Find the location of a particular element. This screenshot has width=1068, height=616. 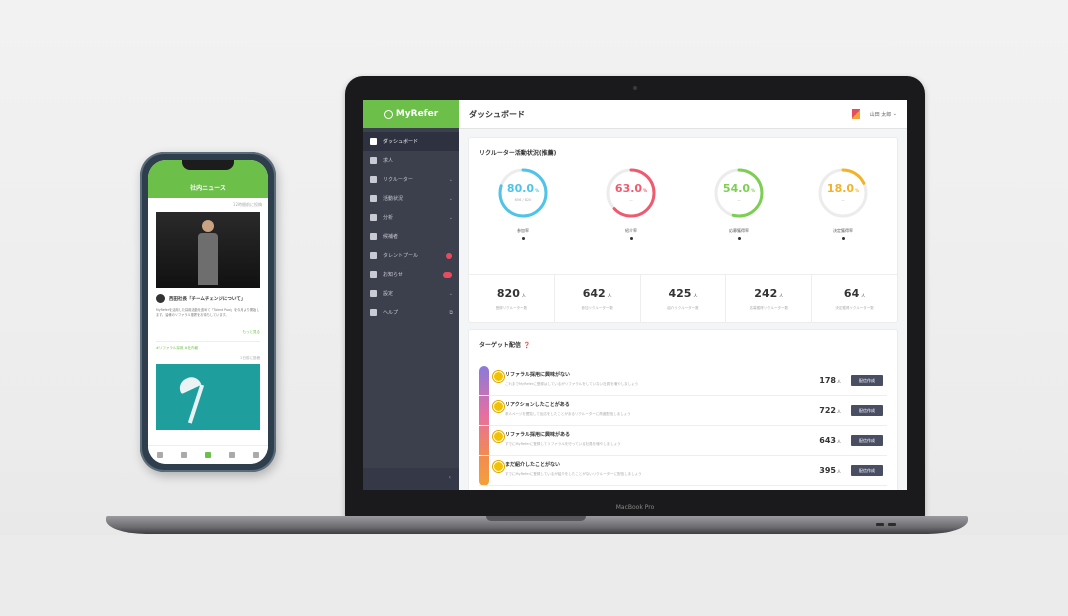

target-count: 643人 is located at coordinates (830, 440).